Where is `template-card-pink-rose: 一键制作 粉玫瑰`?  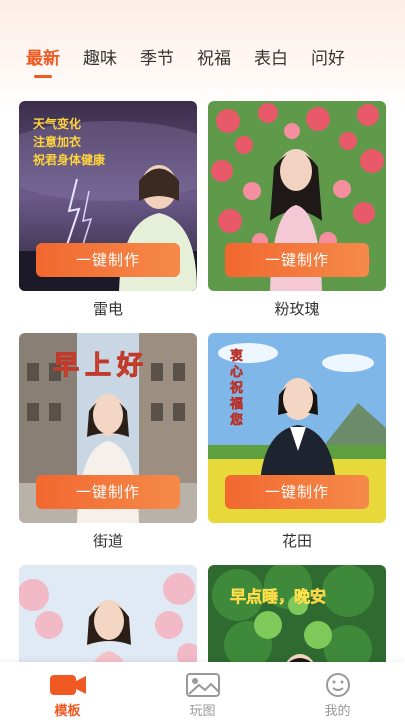
template-card-pink-rose: 一键制作 粉玫瑰 is located at coordinates (297, 209).